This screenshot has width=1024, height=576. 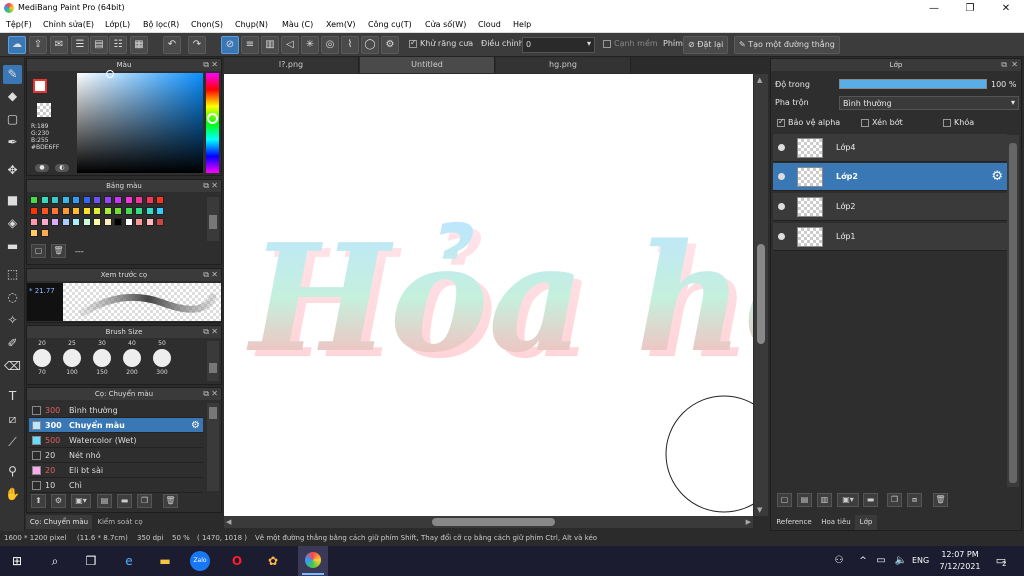 I want to click on edge-browser-icon: e, so click(x=129, y=561).